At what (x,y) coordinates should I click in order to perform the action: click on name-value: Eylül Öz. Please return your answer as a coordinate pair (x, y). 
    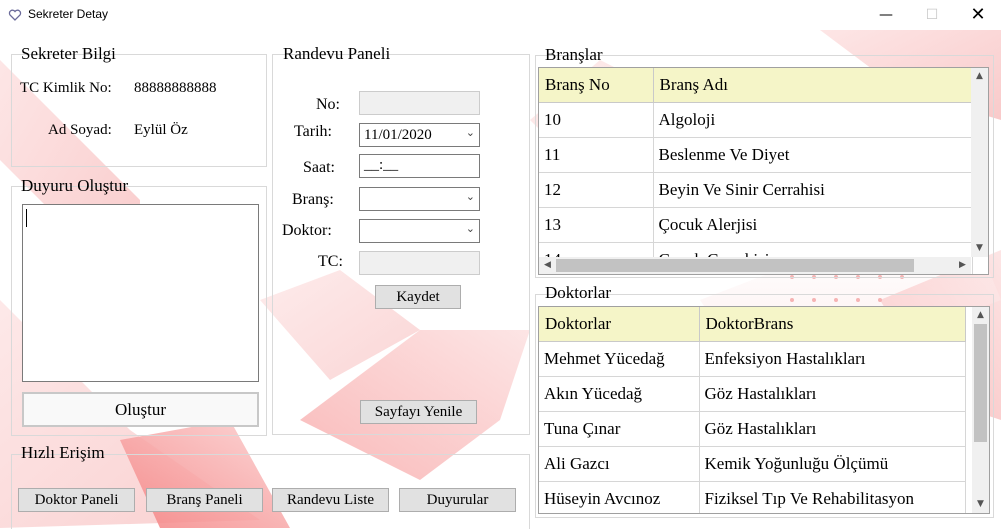
    Looking at the image, I should click on (161, 130).